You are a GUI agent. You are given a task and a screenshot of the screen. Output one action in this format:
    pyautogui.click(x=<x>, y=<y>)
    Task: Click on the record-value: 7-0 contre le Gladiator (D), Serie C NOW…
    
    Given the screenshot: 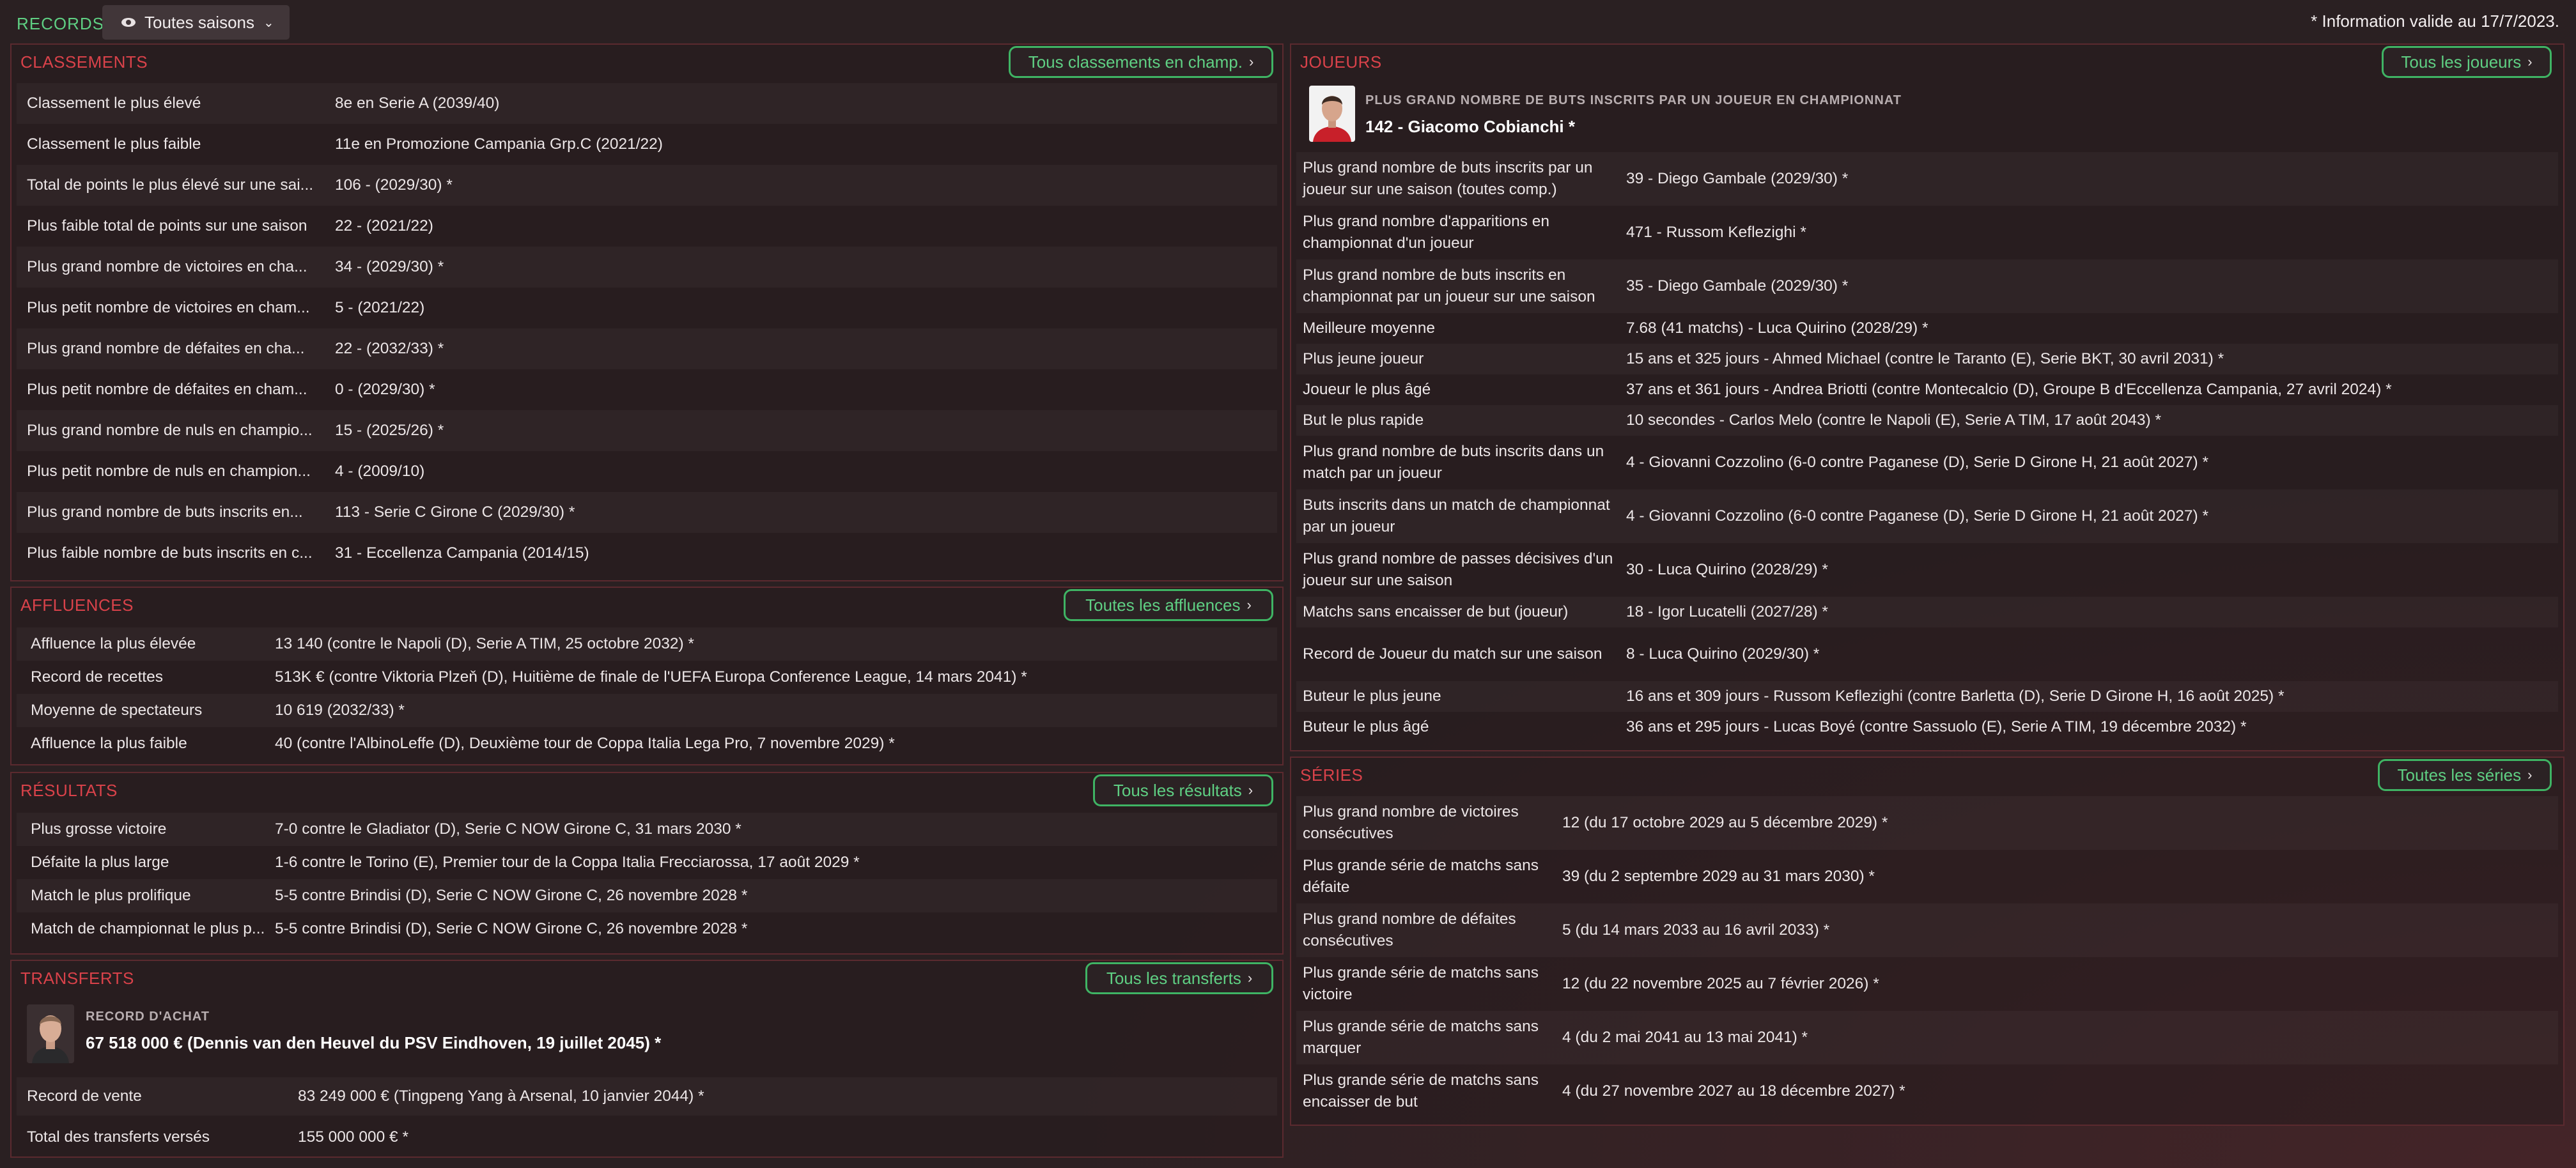 What is the action you would take?
    pyautogui.click(x=508, y=829)
    